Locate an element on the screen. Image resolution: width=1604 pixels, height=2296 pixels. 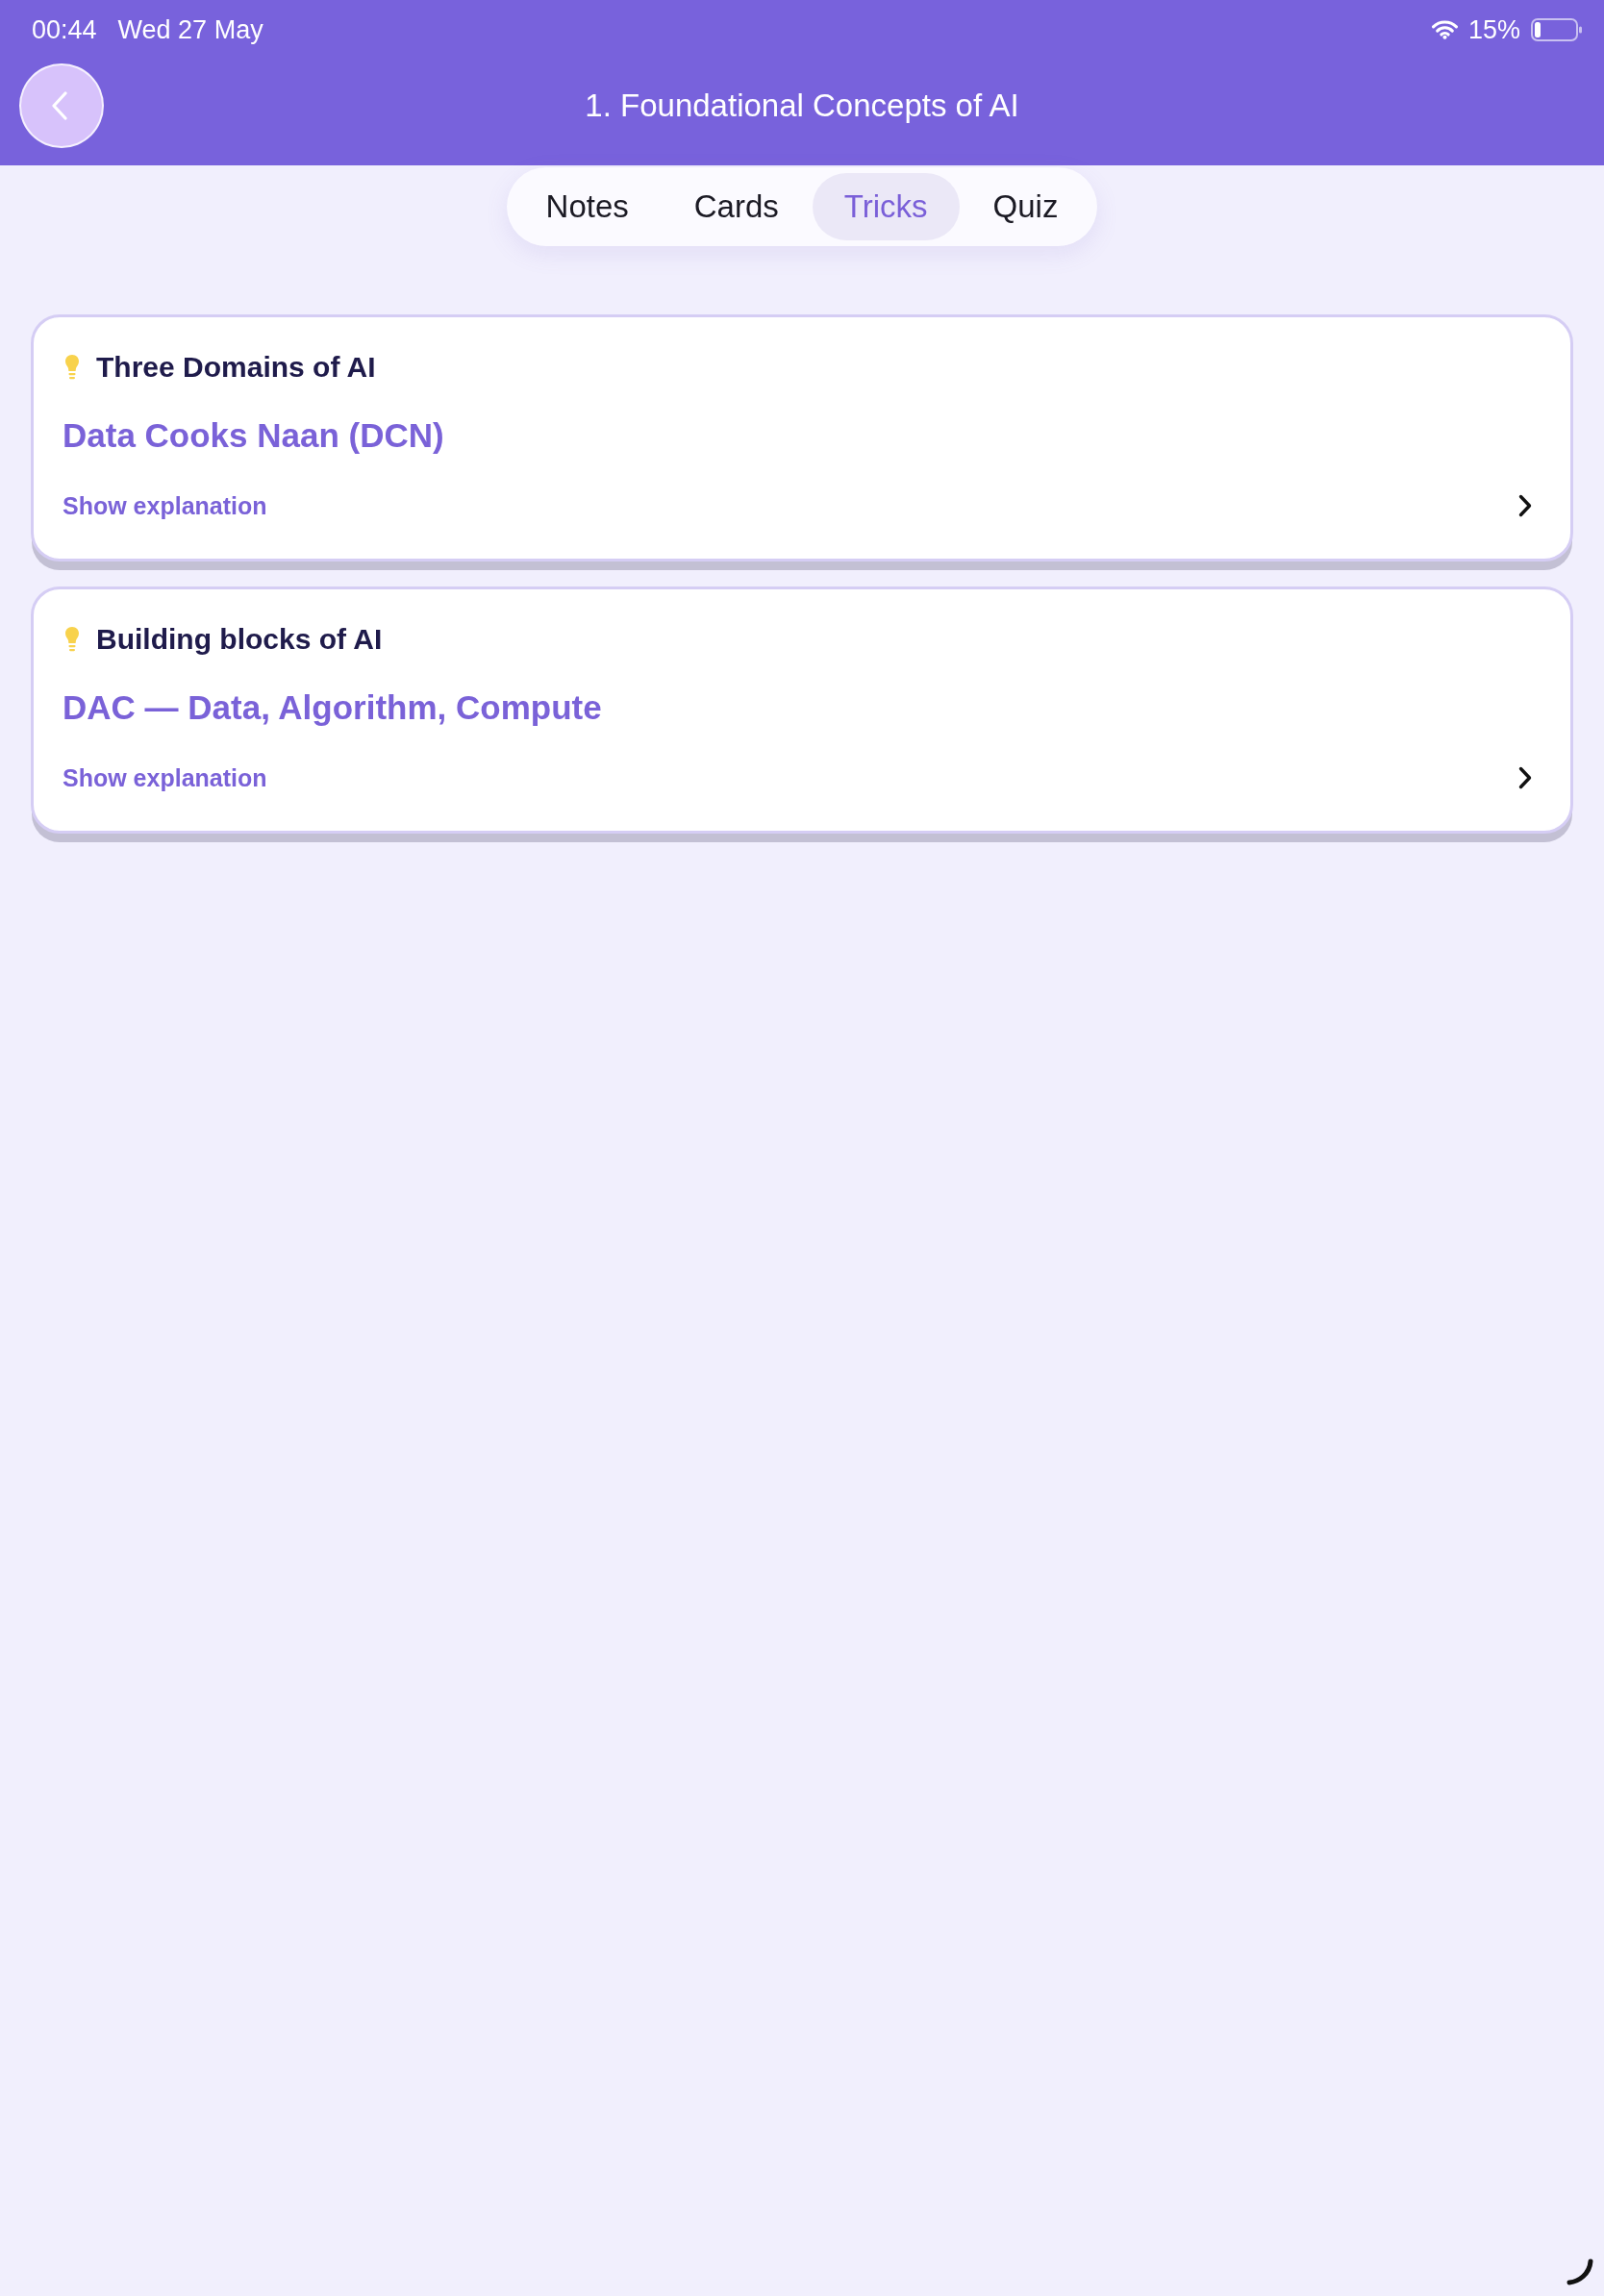
tab: Tricks is located at coordinates (886, 206).